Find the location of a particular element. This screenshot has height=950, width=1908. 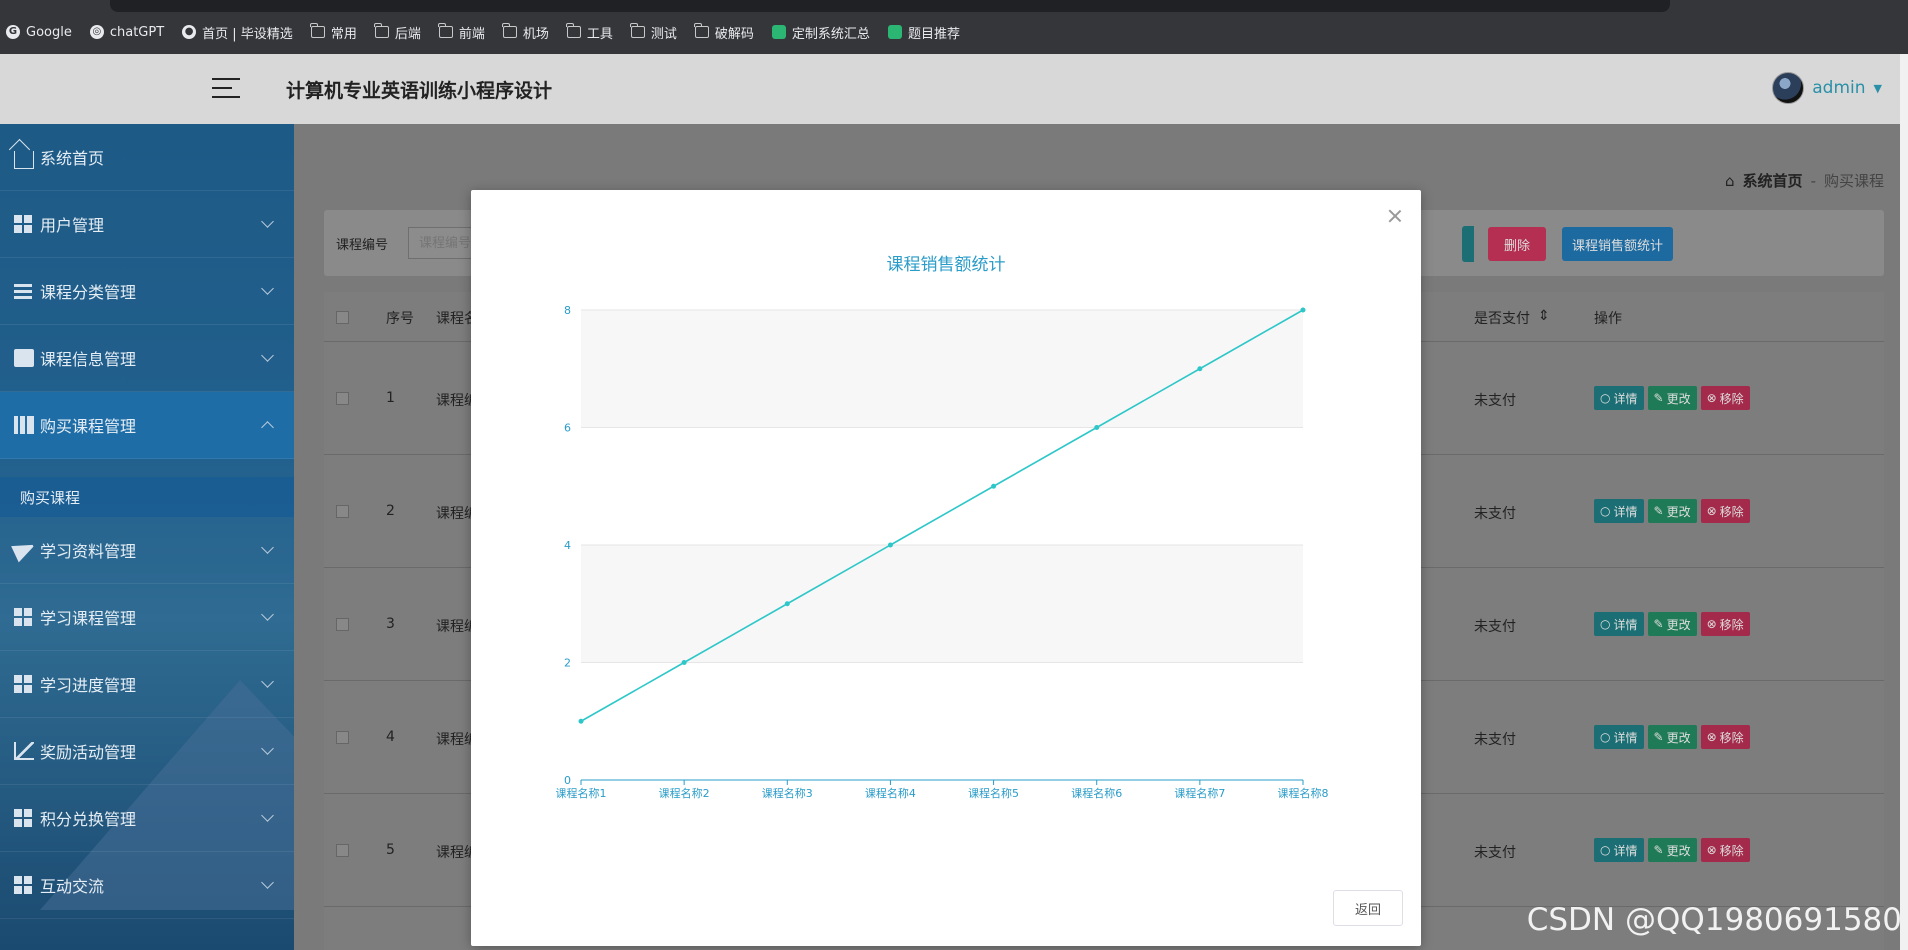

action-panel: 删除 课程销售额统计 is located at coordinates (1679, 243).